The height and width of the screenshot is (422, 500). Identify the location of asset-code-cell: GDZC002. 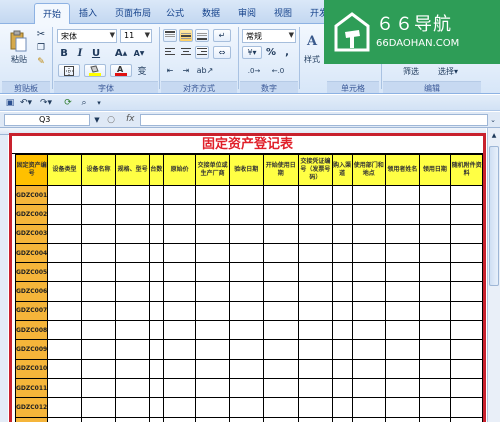
(31, 214).